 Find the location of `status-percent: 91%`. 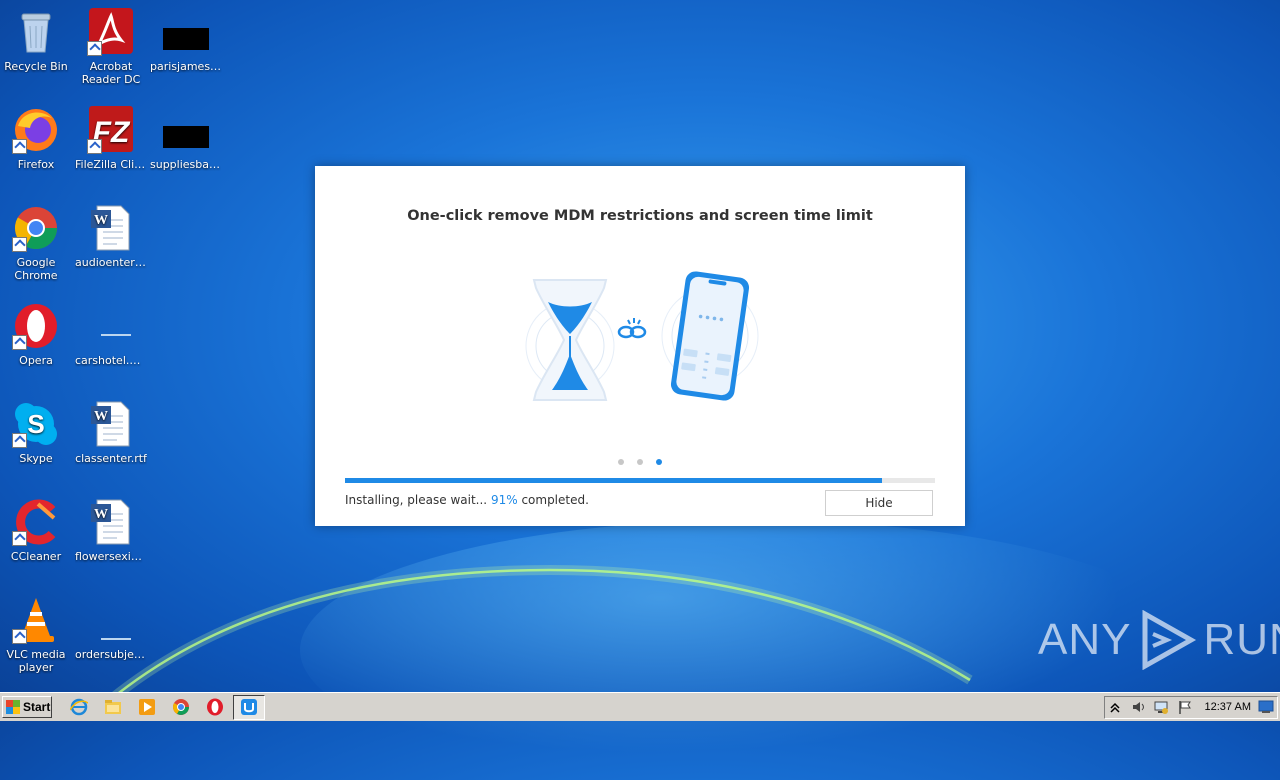

status-percent: 91% is located at coordinates (504, 500).